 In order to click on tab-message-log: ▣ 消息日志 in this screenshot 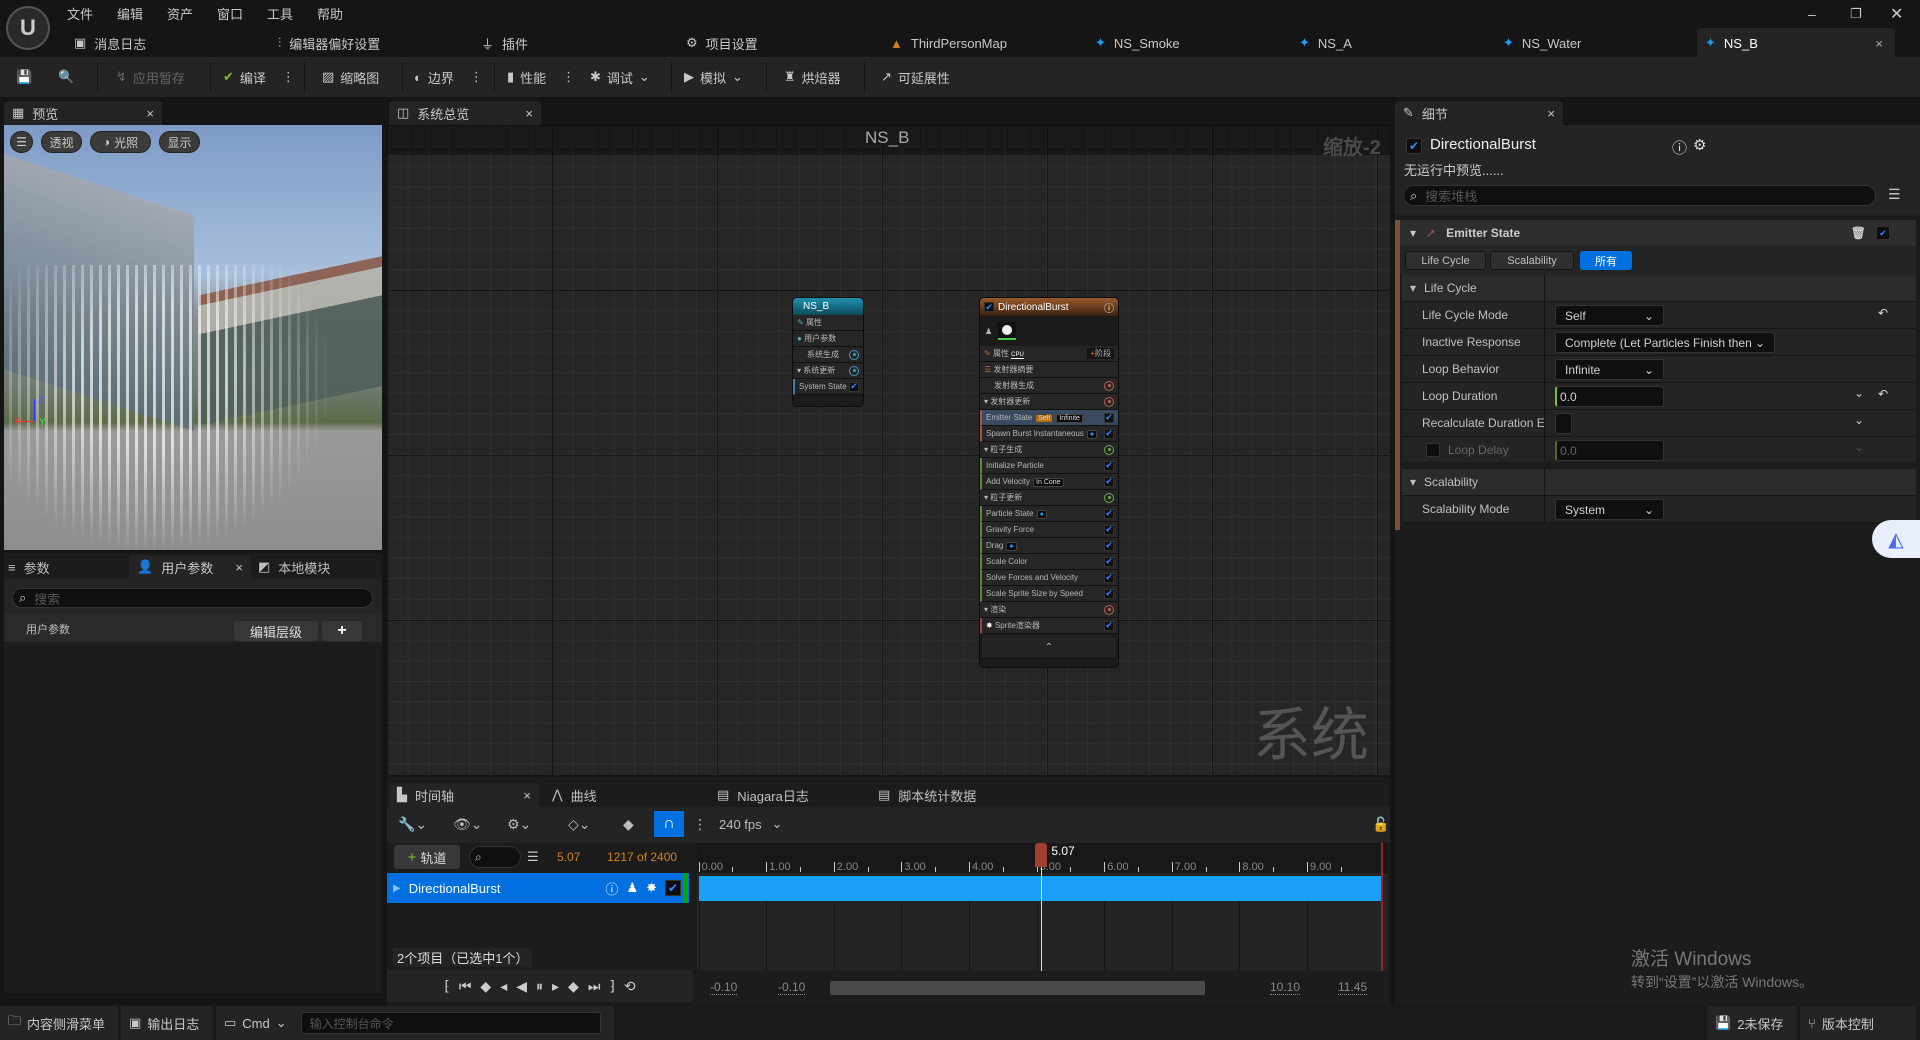, I will do `click(106, 43)`.